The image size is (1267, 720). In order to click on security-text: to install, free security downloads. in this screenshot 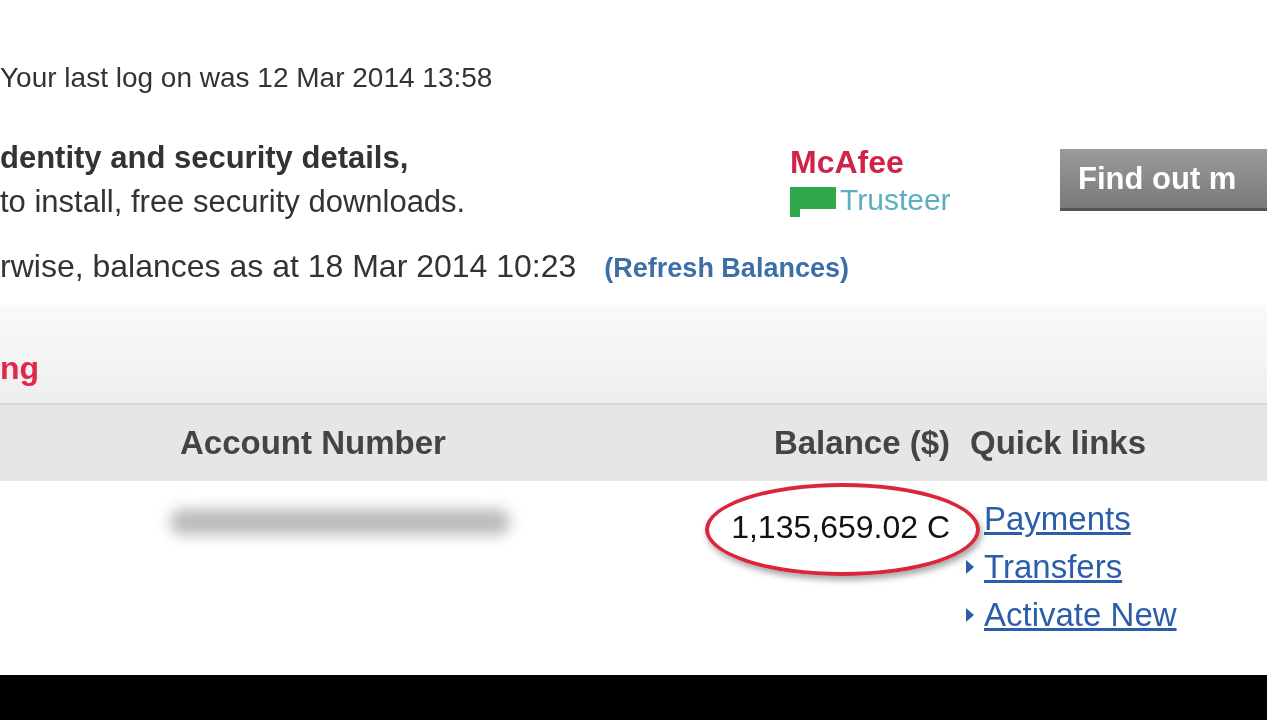, I will do `click(233, 202)`.